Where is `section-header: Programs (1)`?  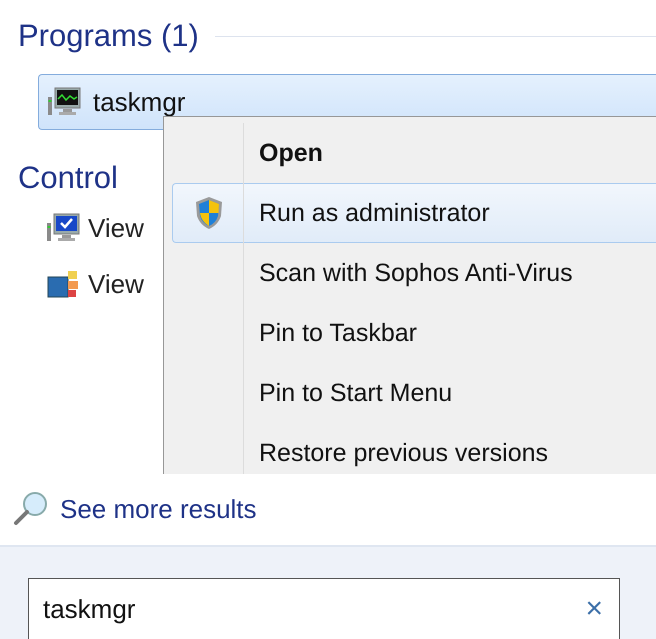 section-header: Programs (1) is located at coordinates (108, 36).